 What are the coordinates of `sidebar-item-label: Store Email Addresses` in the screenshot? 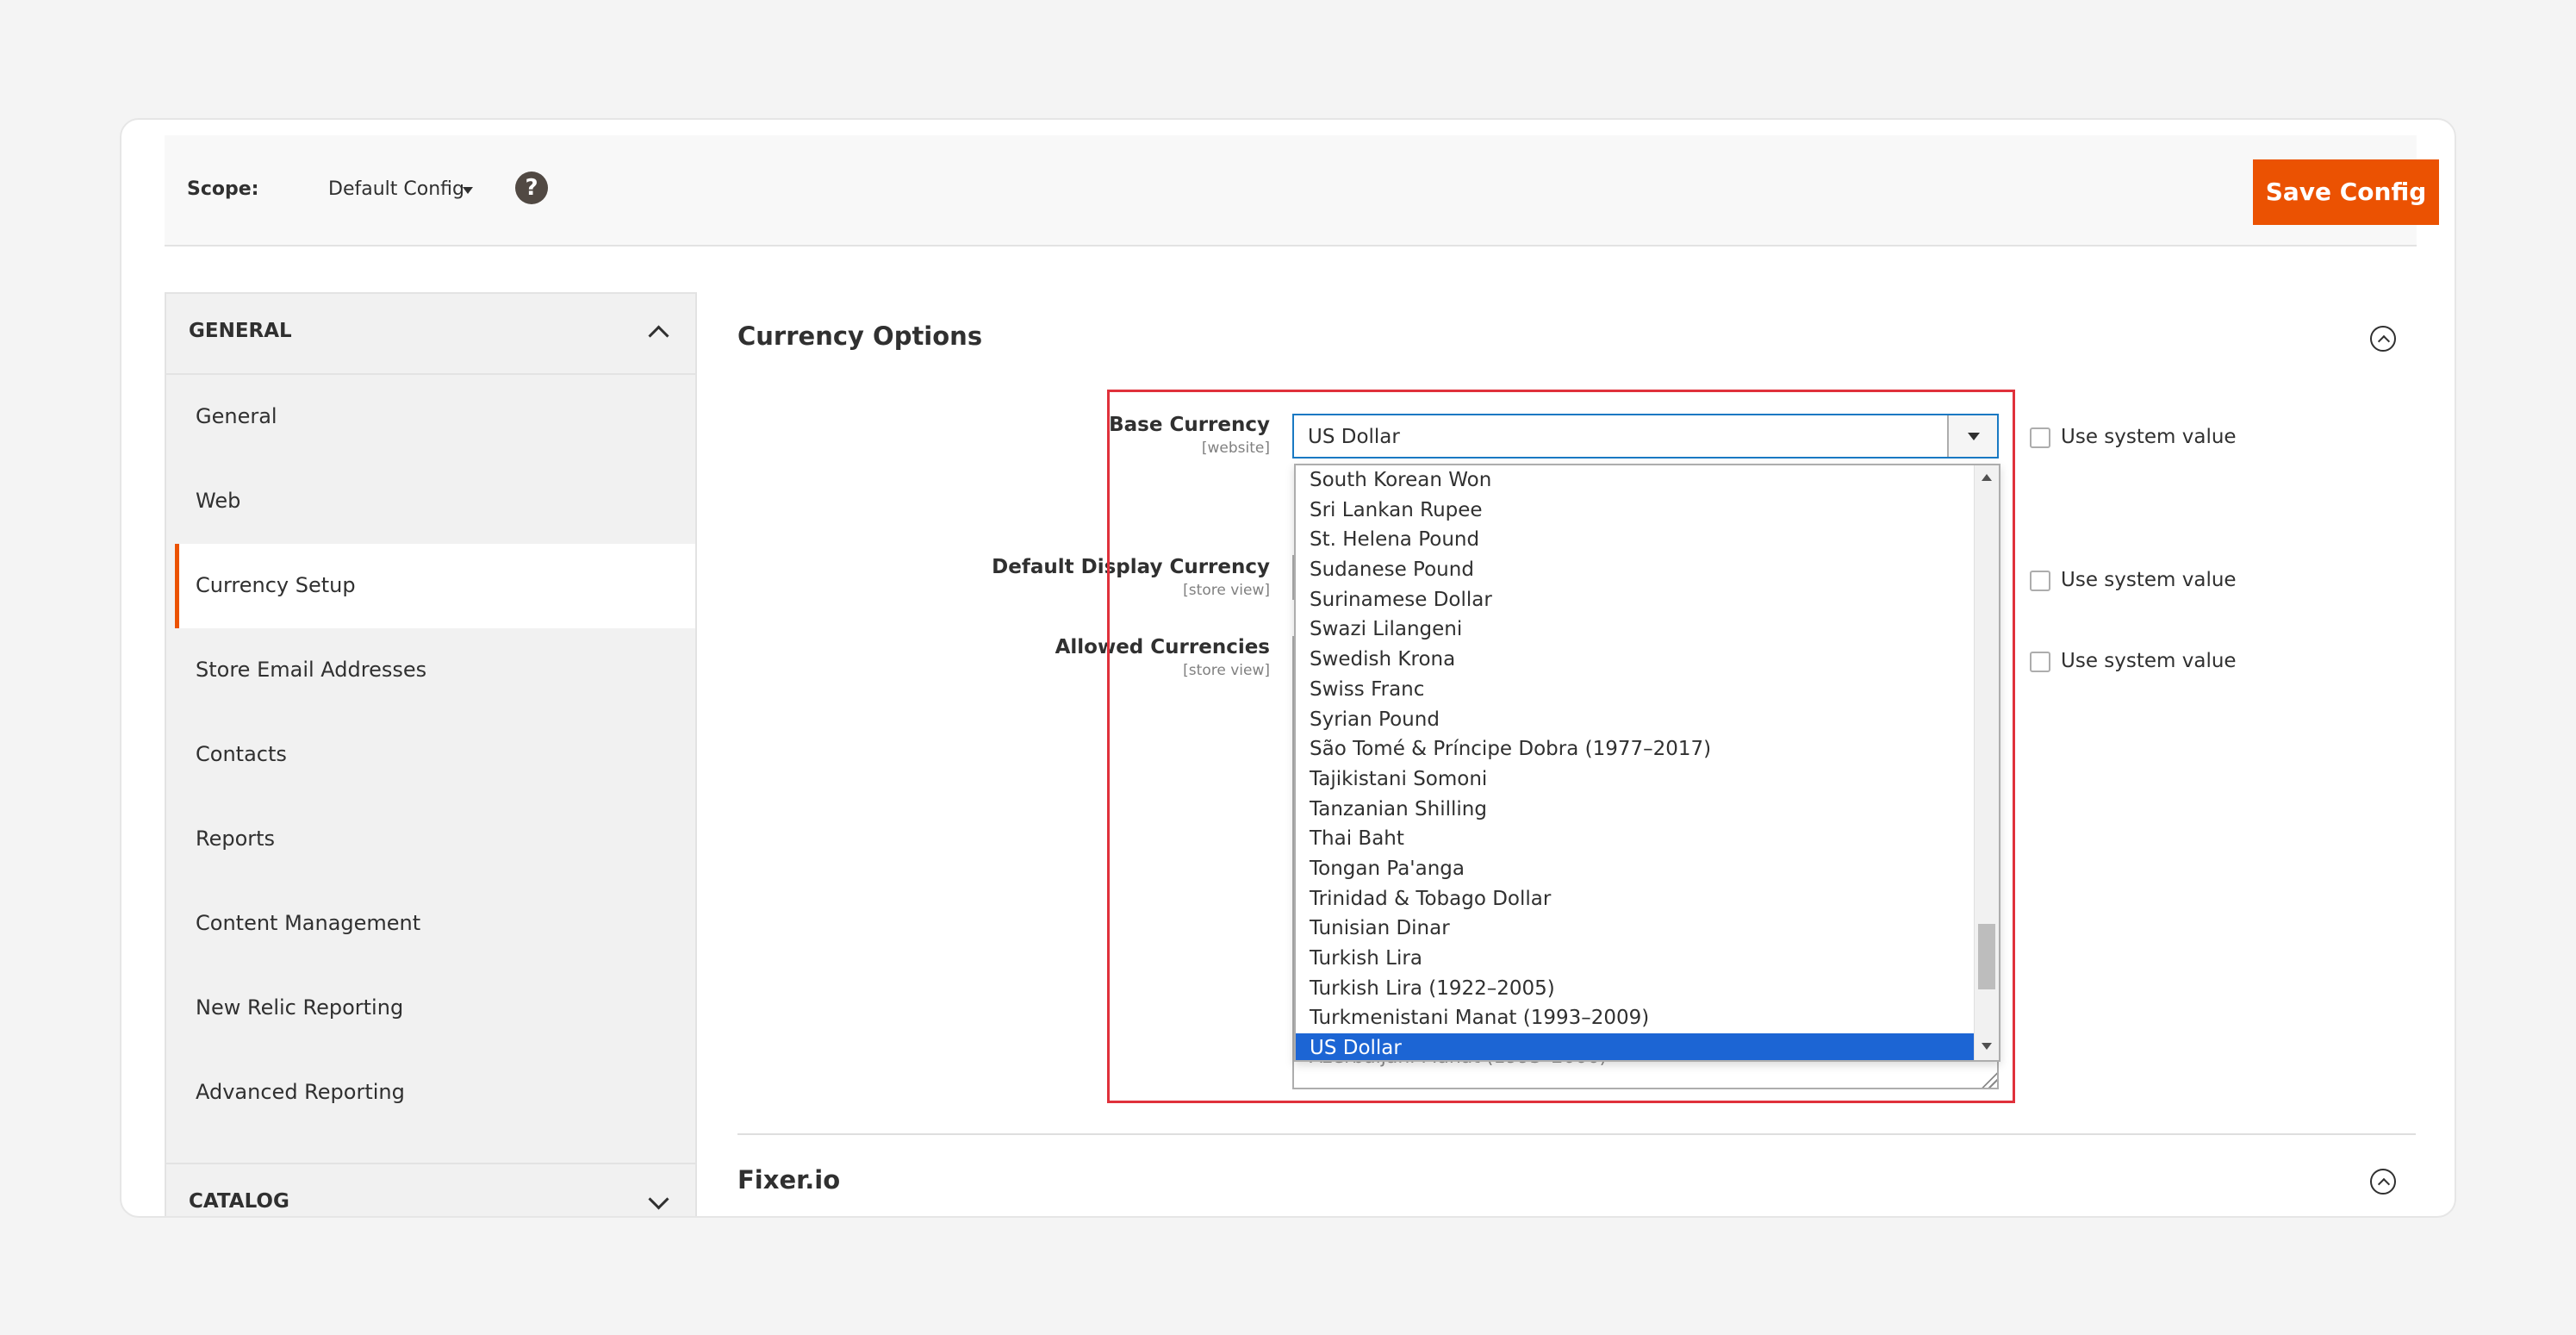 It's located at (312, 670).